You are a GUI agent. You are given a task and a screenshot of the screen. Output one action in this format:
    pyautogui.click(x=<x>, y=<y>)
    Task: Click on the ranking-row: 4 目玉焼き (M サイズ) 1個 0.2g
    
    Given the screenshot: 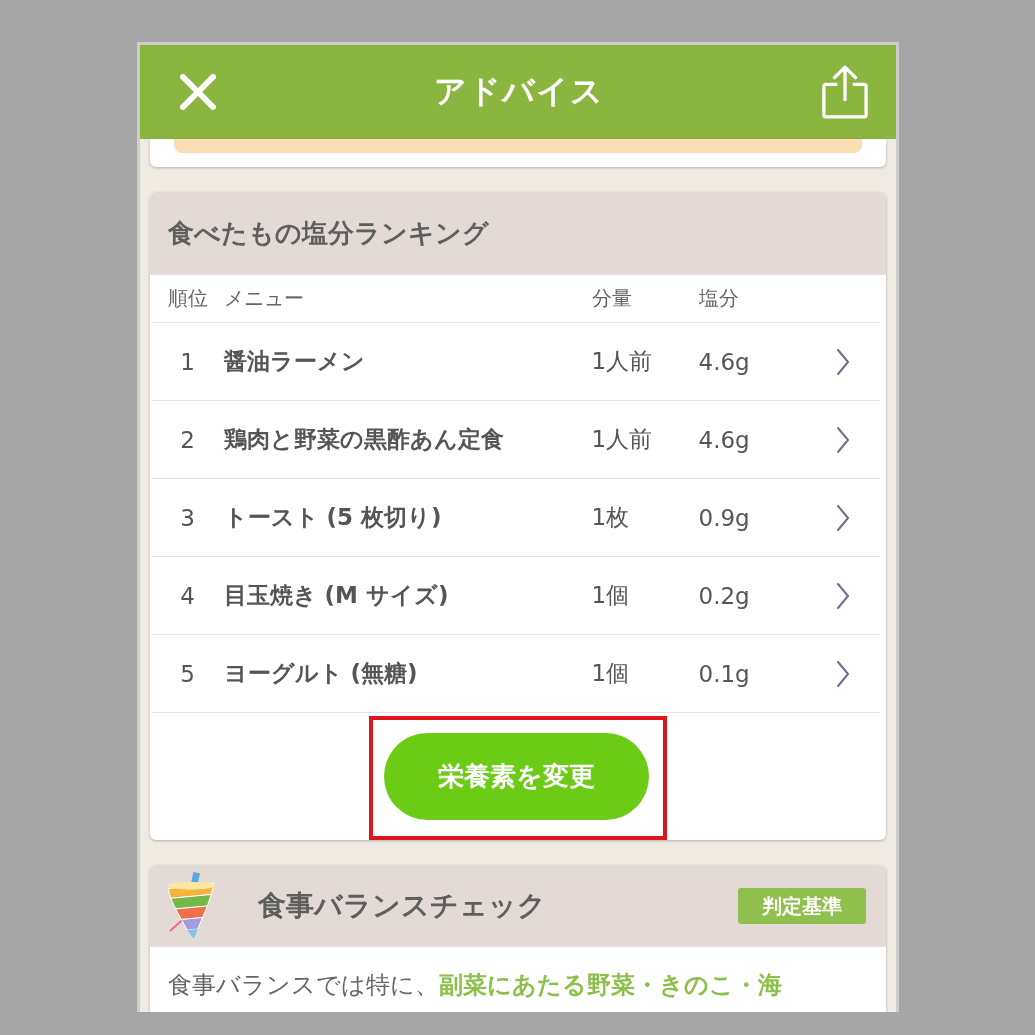 What is the action you would take?
    pyautogui.click(x=515, y=596)
    